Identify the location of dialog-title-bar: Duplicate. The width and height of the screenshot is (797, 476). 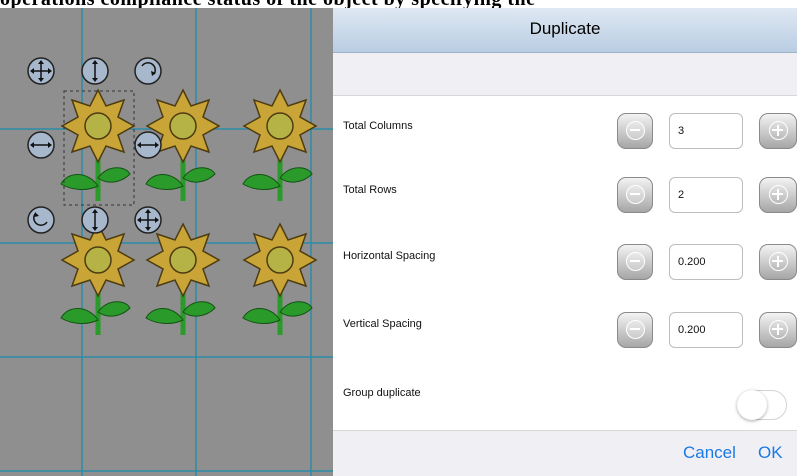
(565, 30).